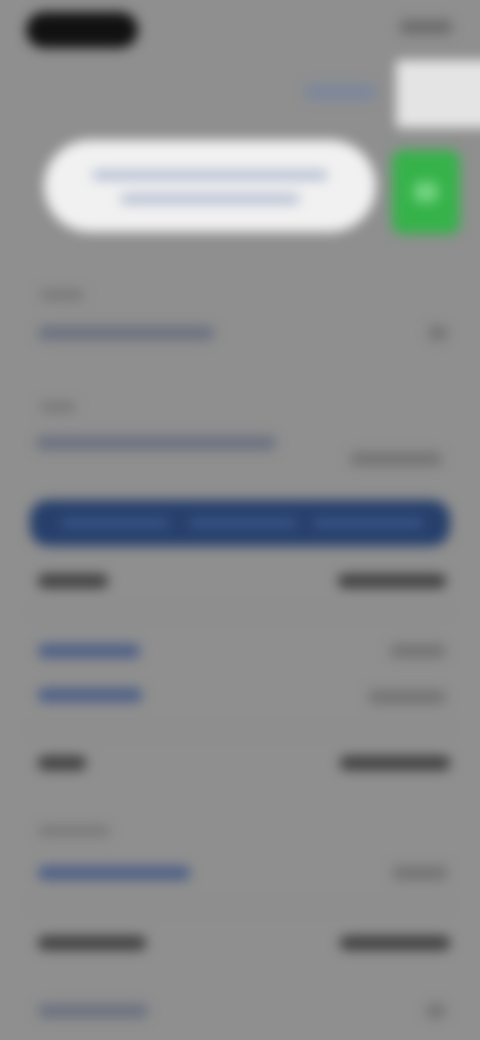 This screenshot has width=480, height=1040. I want to click on top-link, so click(340, 92).